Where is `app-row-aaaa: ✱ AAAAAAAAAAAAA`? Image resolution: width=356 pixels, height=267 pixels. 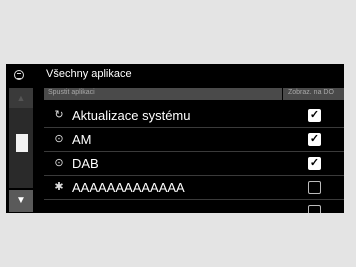 app-row-aaaa: ✱ AAAAAAAAAAAAA is located at coordinates (194, 188).